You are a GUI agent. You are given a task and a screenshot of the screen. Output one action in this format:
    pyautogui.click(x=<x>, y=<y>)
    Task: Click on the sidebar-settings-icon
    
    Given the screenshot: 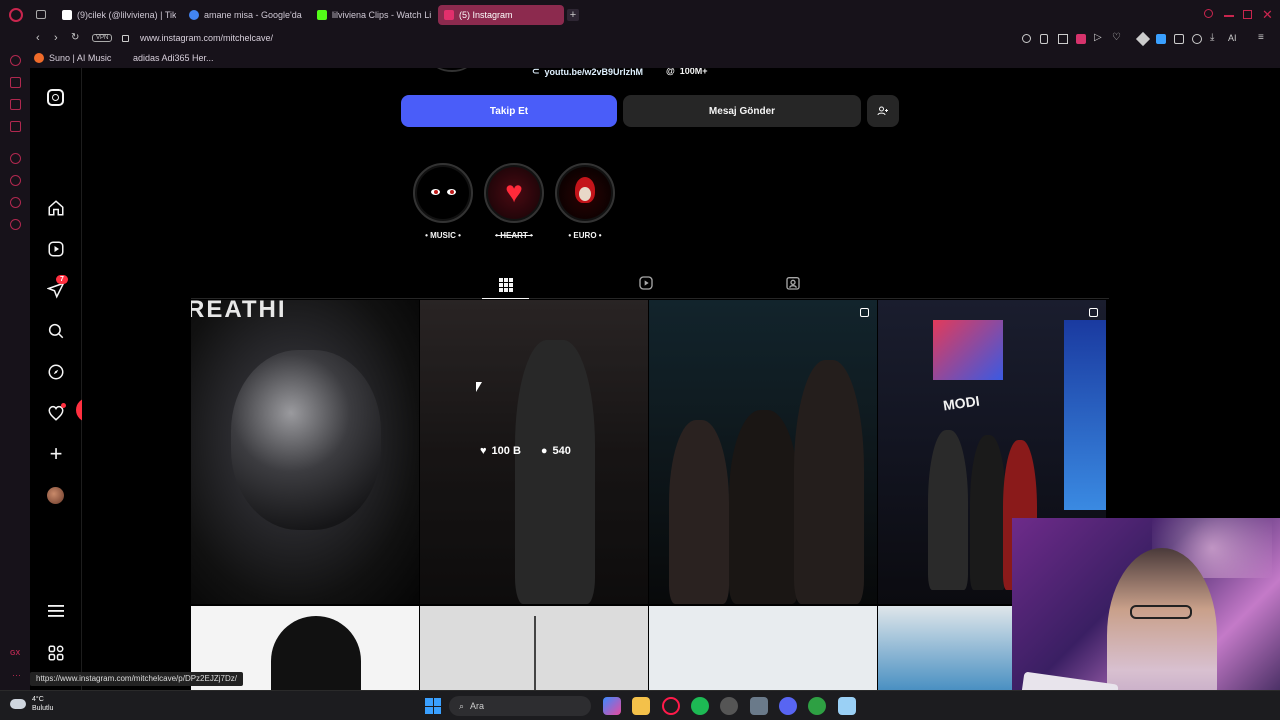 What is the action you would take?
    pyautogui.click(x=15, y=224)
    